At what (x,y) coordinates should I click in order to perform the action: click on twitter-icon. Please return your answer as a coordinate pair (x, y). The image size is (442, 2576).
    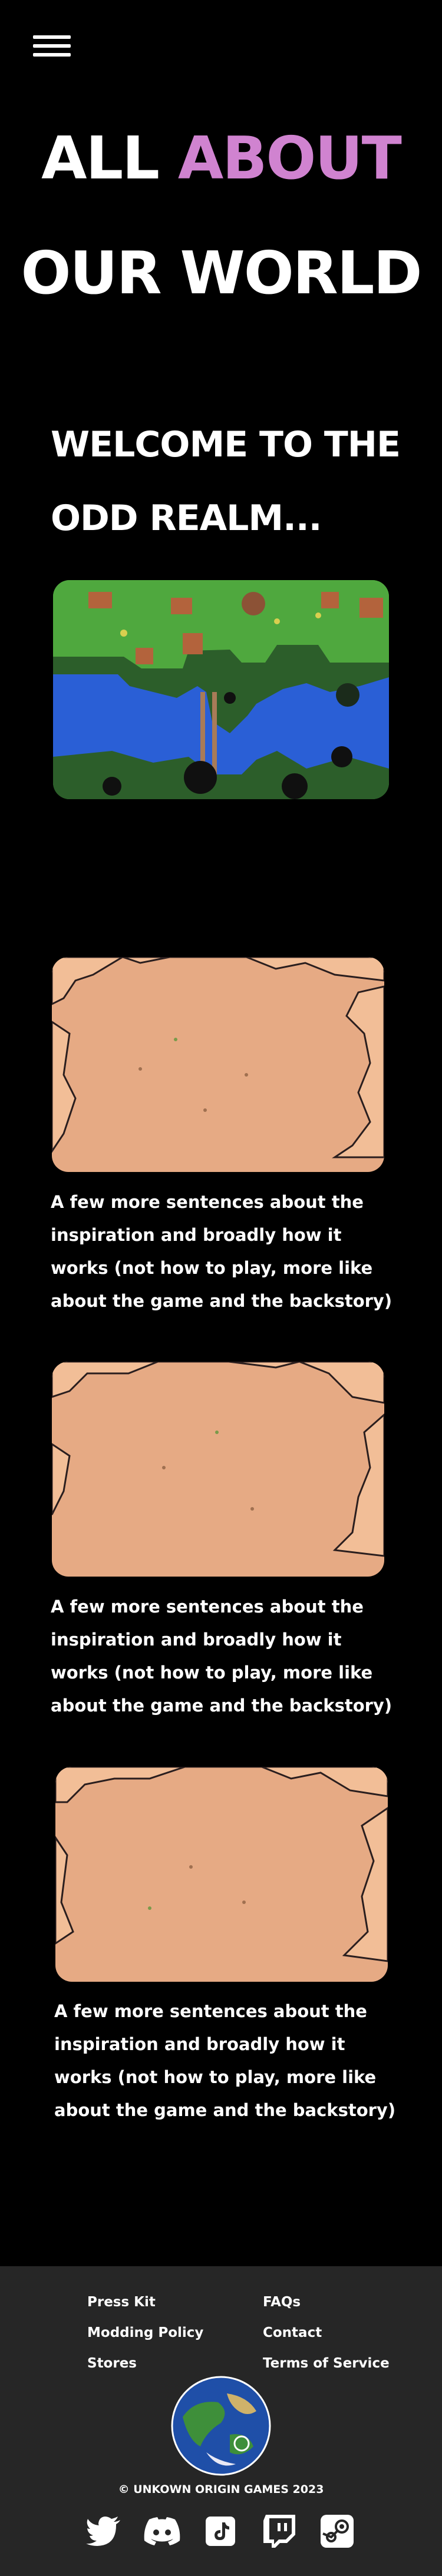
    Looking at the image, I should click on (104, 2531).